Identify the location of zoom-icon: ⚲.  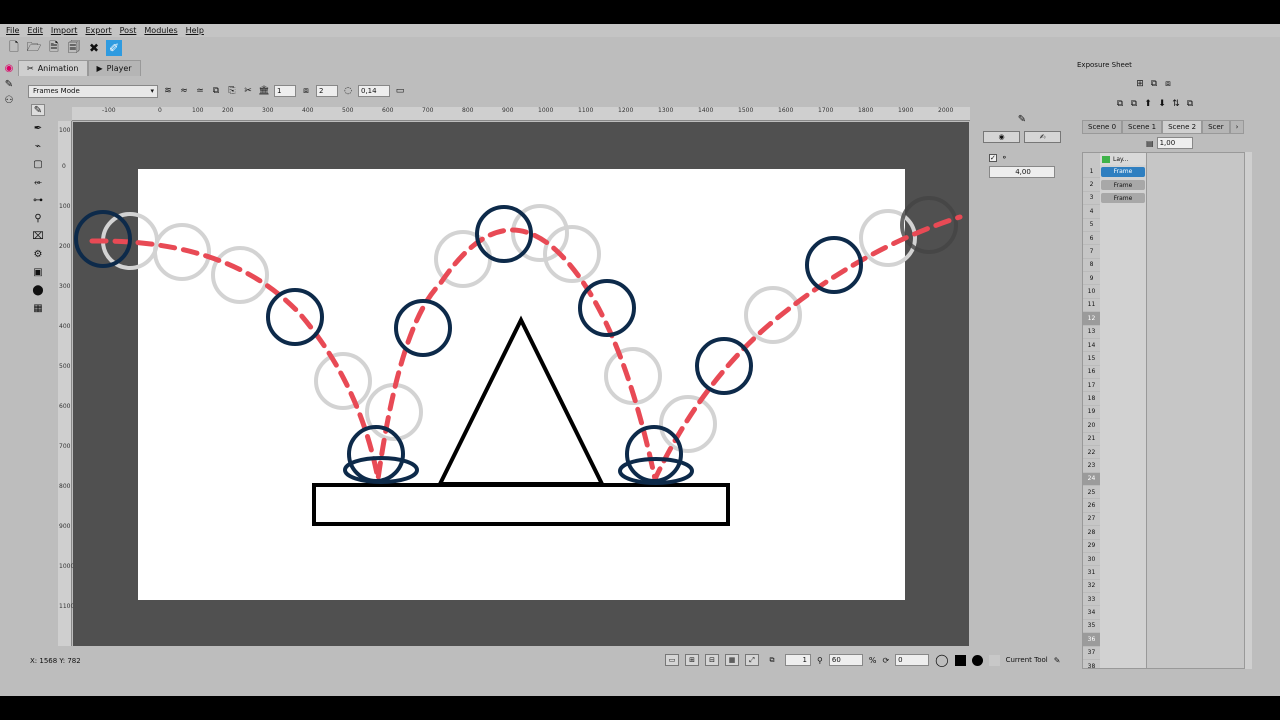
(820, 660).